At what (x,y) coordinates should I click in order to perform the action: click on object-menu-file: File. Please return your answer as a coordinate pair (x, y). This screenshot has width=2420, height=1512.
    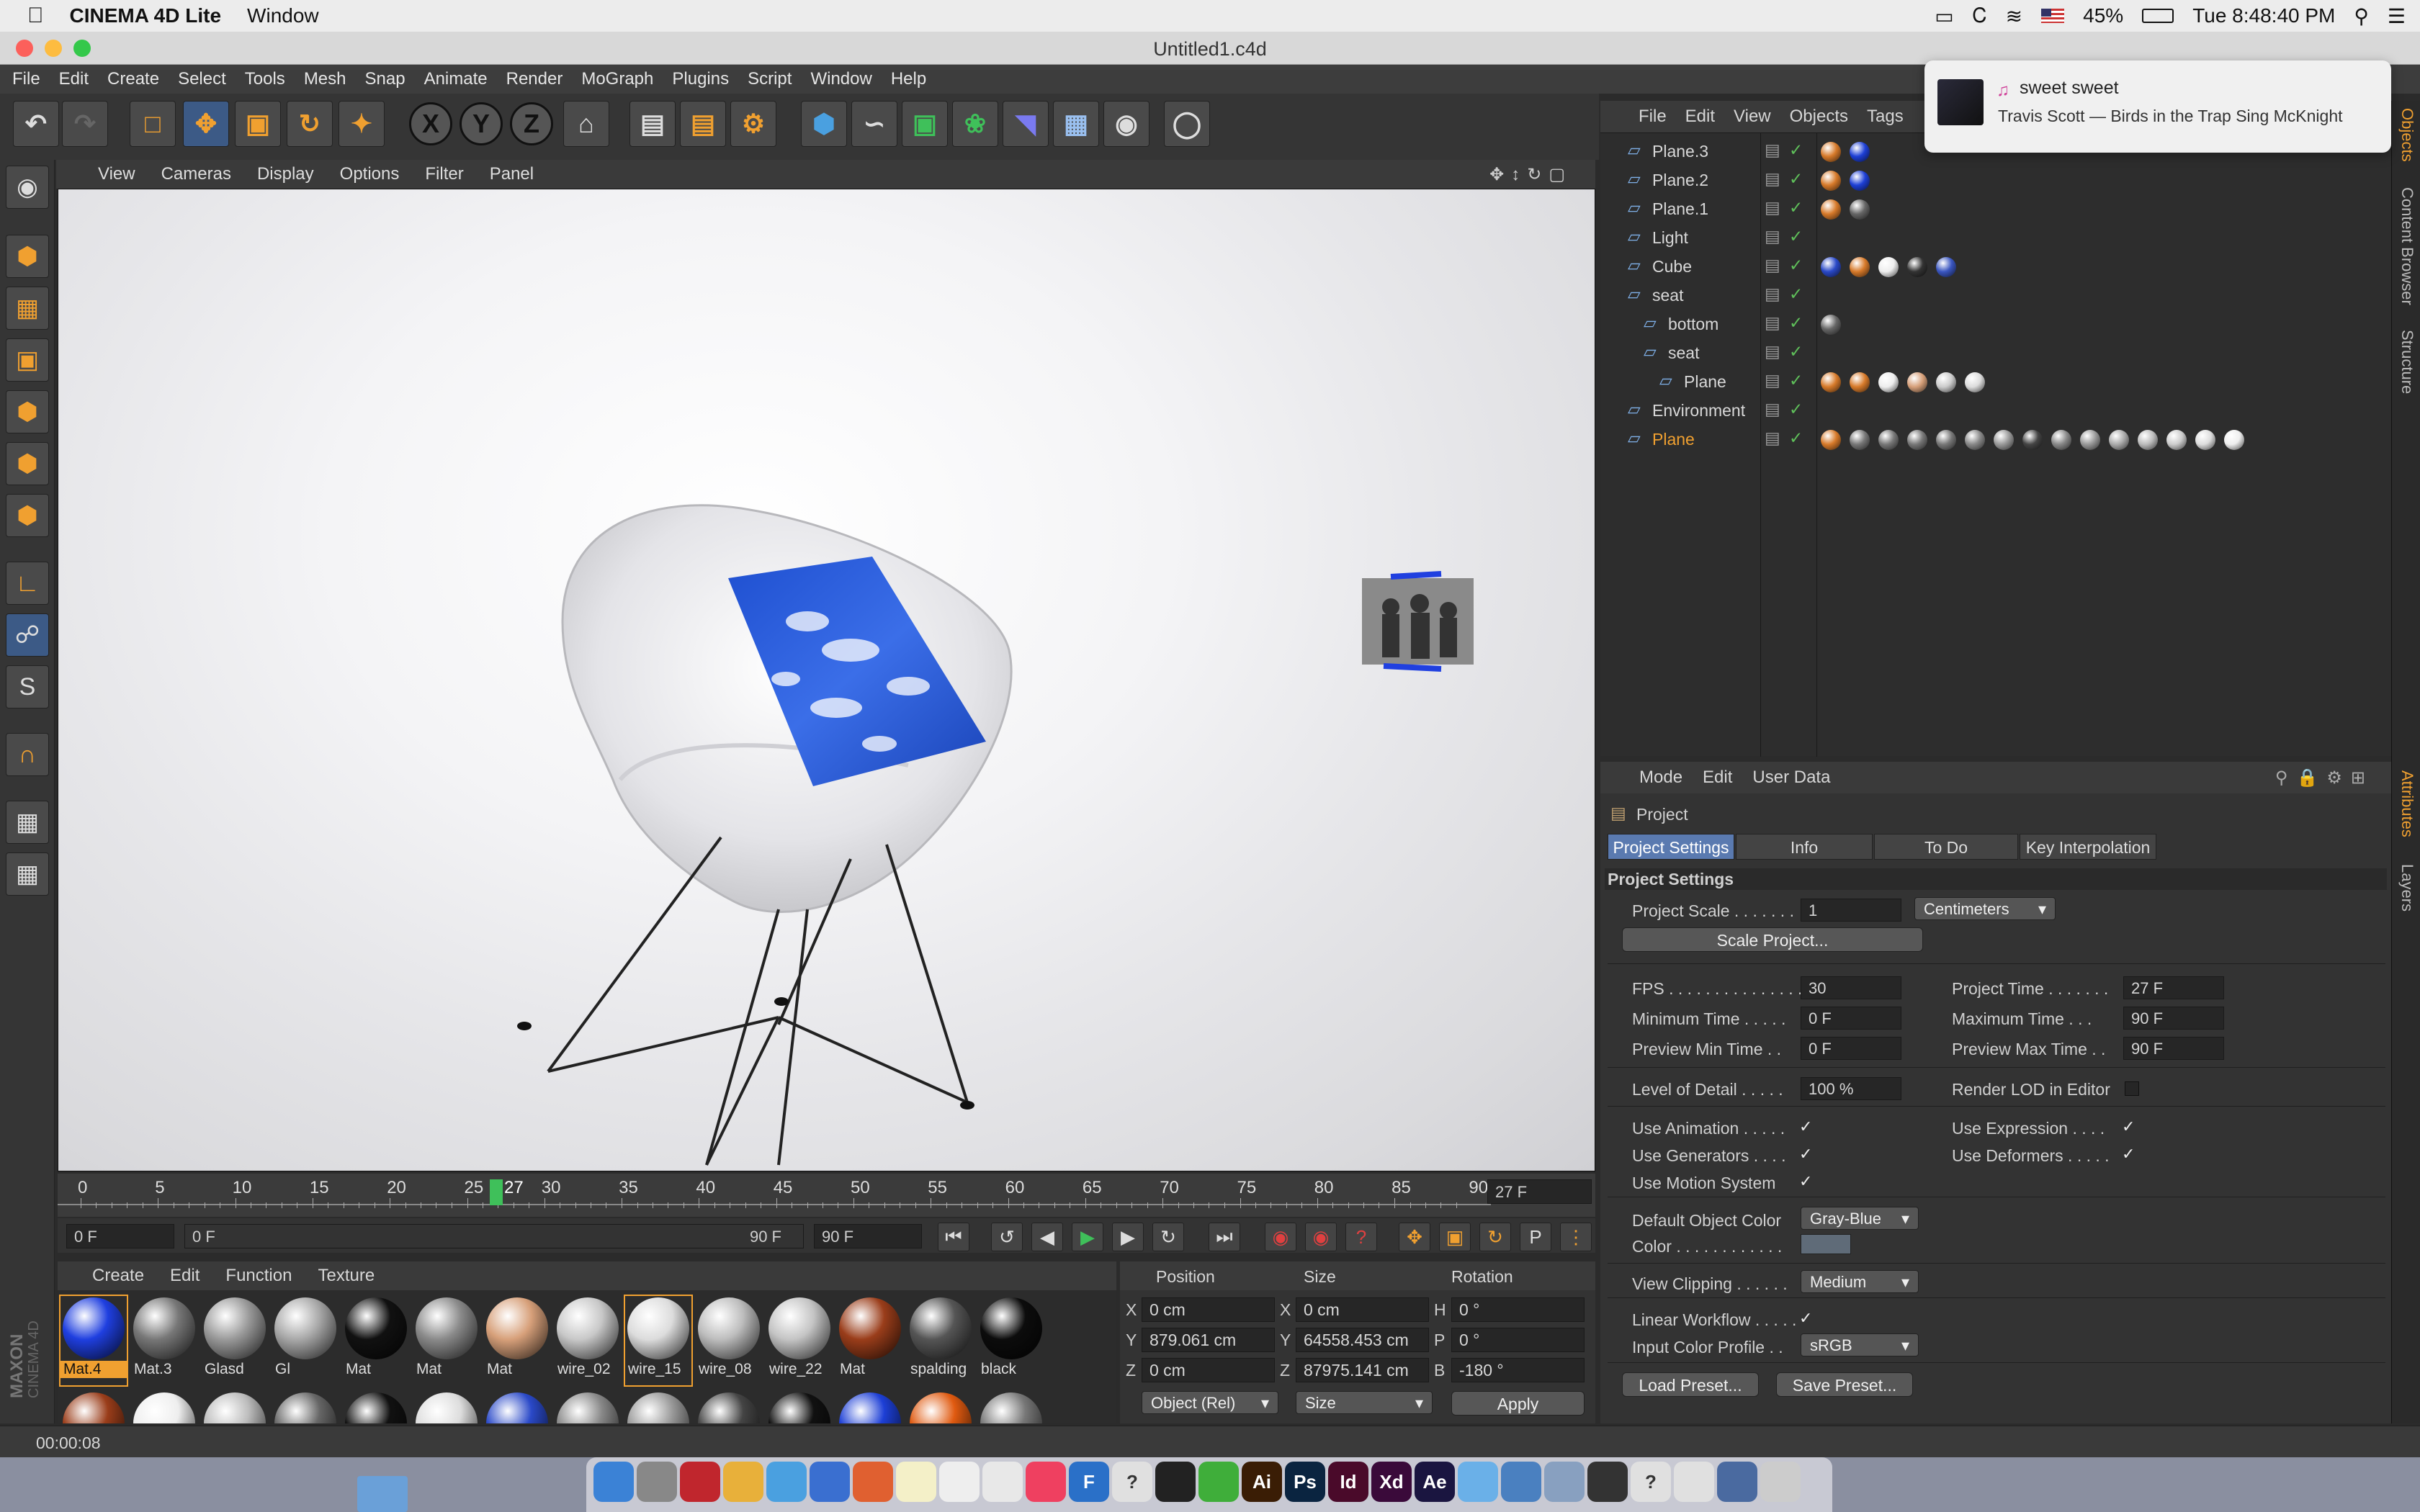
    Looking at the image, I should click on (1652, 117).